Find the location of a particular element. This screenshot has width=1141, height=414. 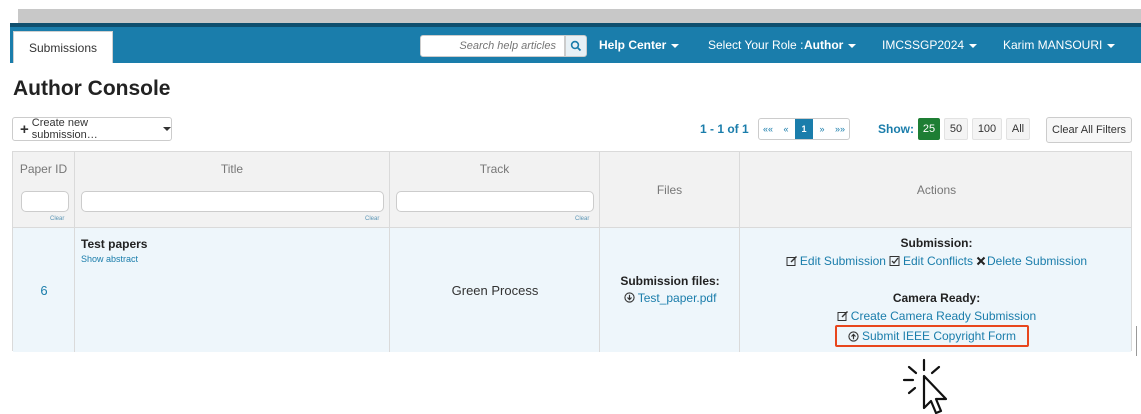

delete-submission-link: Delete Submission is located at coordinates (1031, 261).